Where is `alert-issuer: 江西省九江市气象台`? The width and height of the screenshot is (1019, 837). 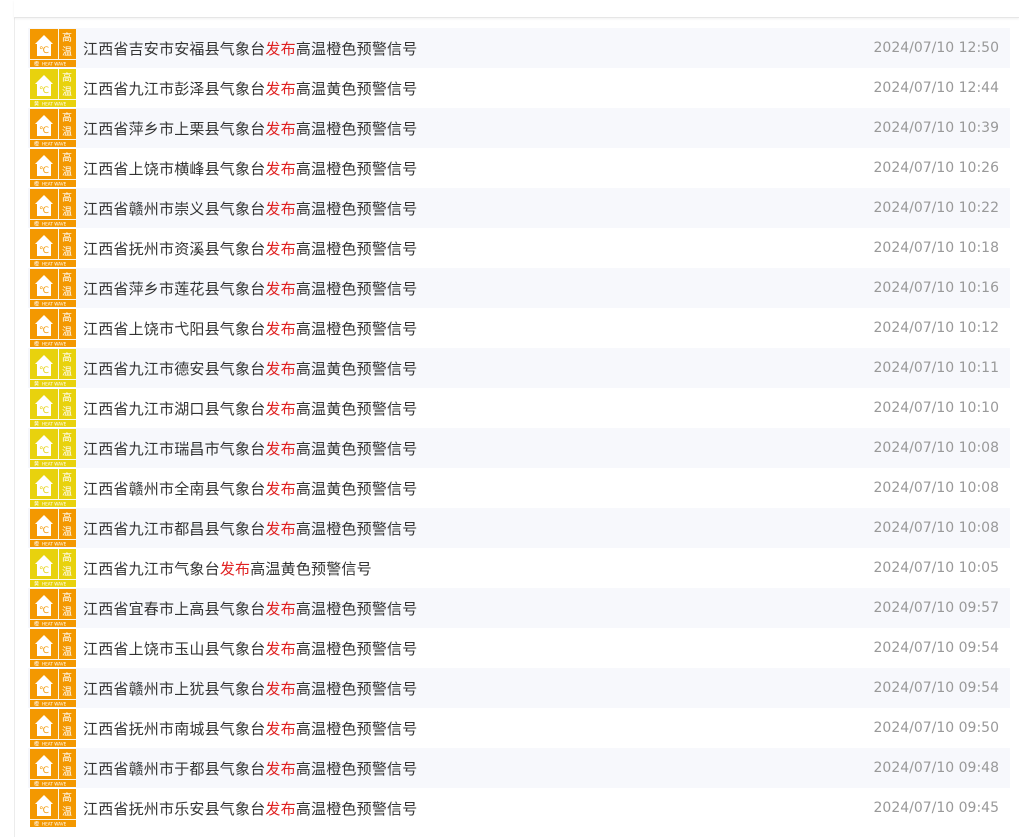
alert-issuer: 江西省九江市气象台 is located at coordinates (151, 568).